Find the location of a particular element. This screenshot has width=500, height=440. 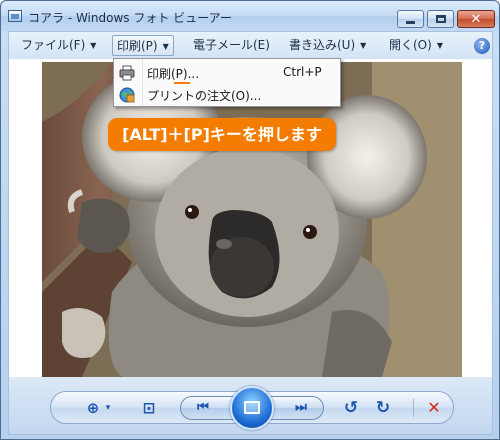

slideshow-button is located at coordinates (252, 408).